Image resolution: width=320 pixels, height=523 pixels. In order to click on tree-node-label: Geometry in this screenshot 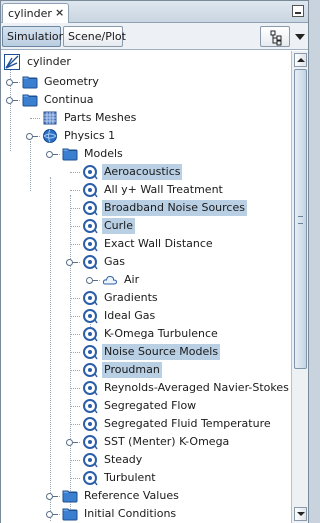, I will do `click(71, 82)`.